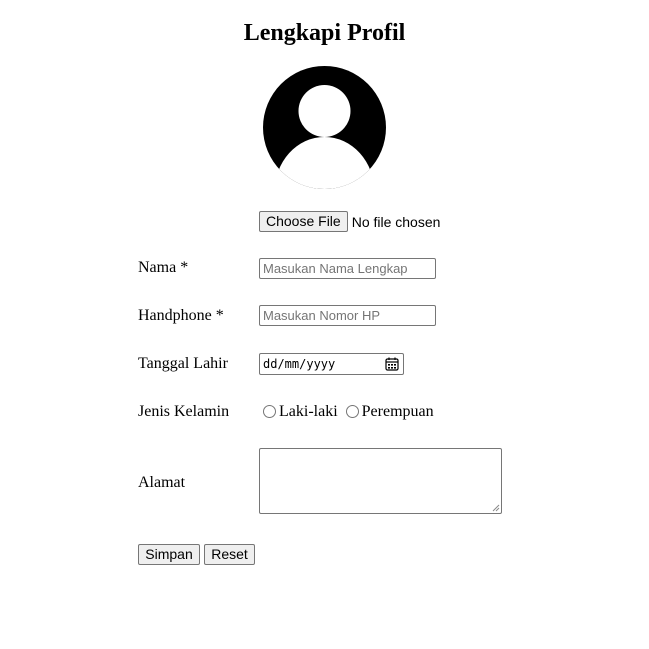 The width and height of the screenshot is (649, 649). Describe the element at coordinates (299, 364) in the screenshot. I see `date-placeholder: dd/mm/yyyy` at that location.